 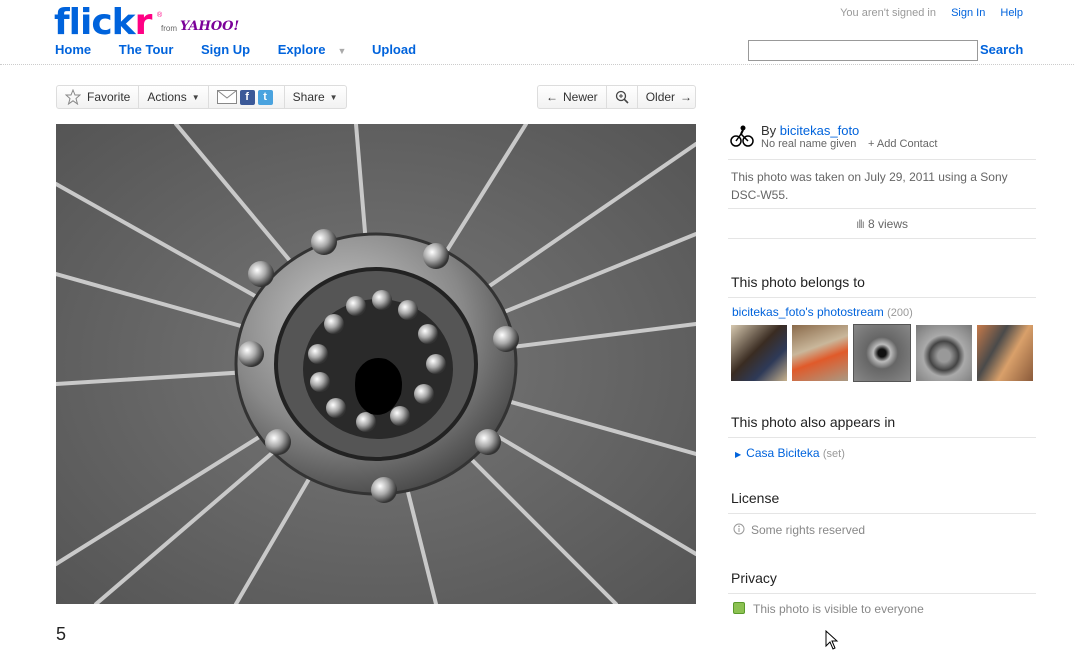 I want to click on real-name-text: No real name given, so click(x=809, y=144).